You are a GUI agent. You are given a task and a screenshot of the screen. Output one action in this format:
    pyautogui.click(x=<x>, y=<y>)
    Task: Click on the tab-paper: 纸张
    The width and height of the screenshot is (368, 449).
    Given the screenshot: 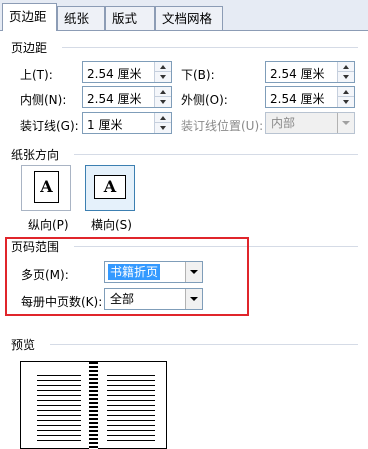 What is the action you would take?
    pyautogui.click(x=81, y=18)
    